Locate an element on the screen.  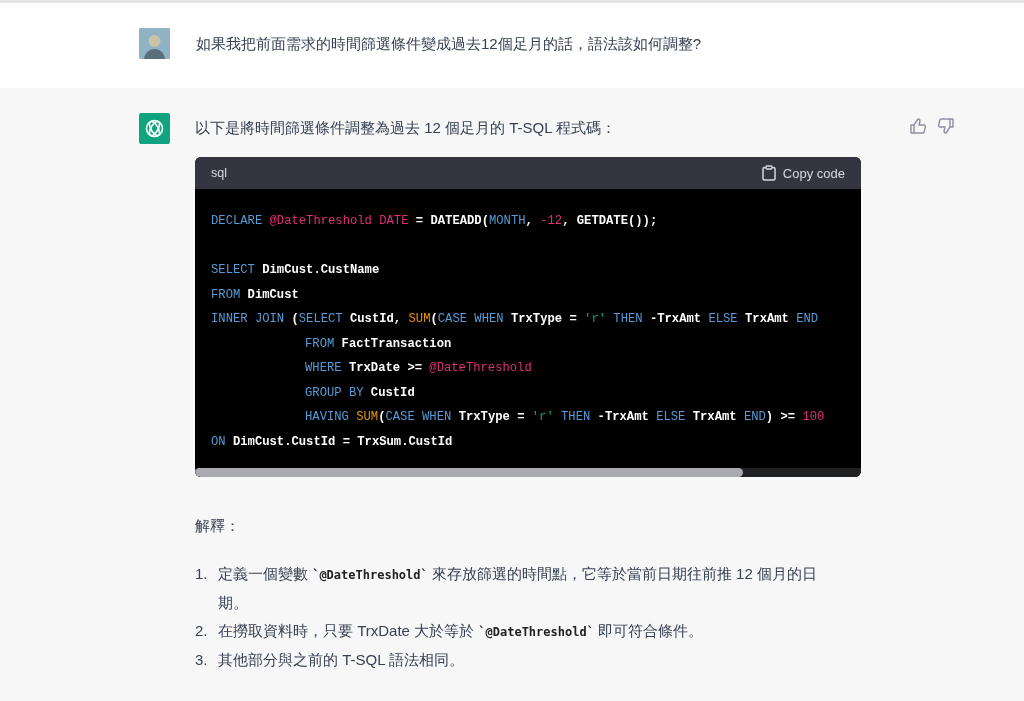
horizontal-scrollbar is located at coordinates (528, 472).